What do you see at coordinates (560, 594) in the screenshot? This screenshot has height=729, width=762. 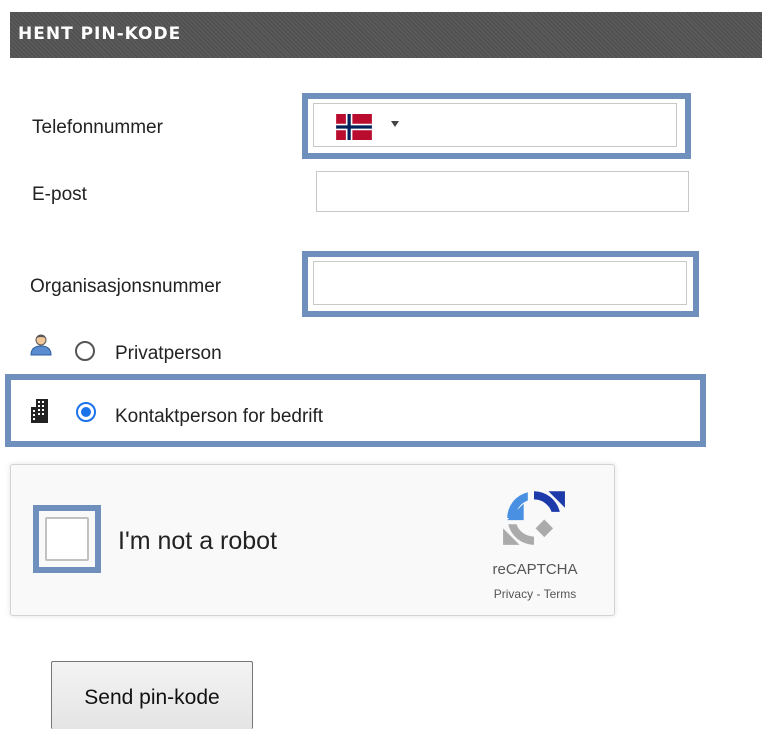 I see `terms-link: Terms` at bounding box center [560, 594].